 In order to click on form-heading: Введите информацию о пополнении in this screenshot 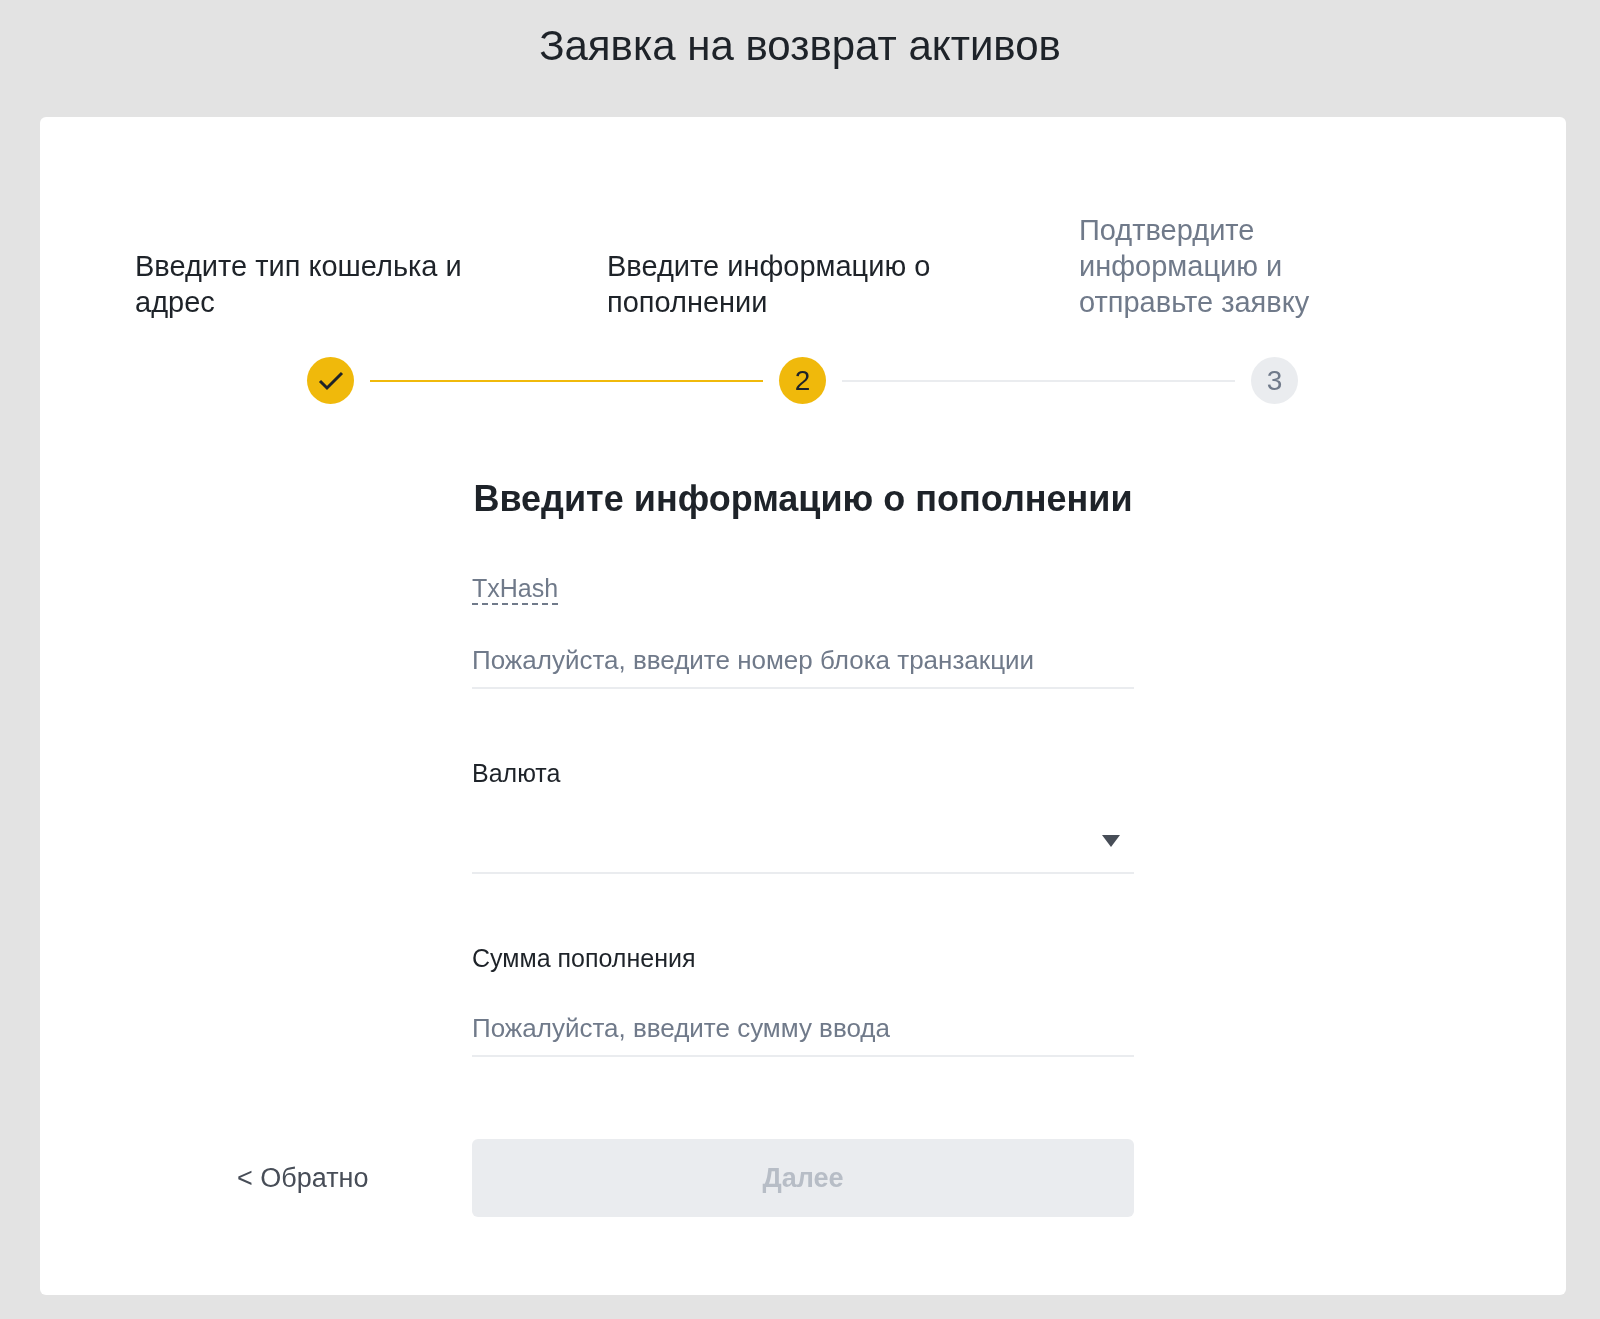, I will do `click(803, 499)`.